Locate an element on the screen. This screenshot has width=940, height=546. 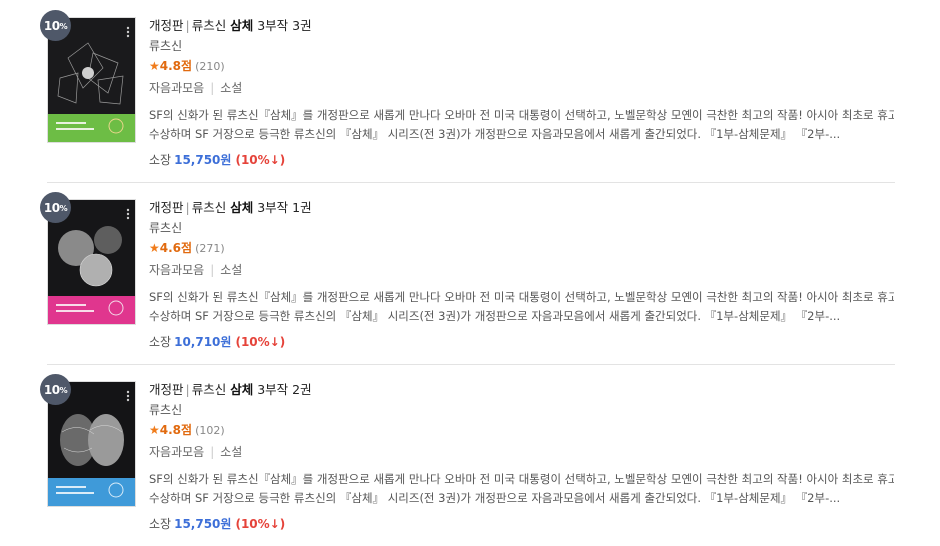
book-price: 소장 10,710원 (10%↓) is located at coordinates (217, 342).